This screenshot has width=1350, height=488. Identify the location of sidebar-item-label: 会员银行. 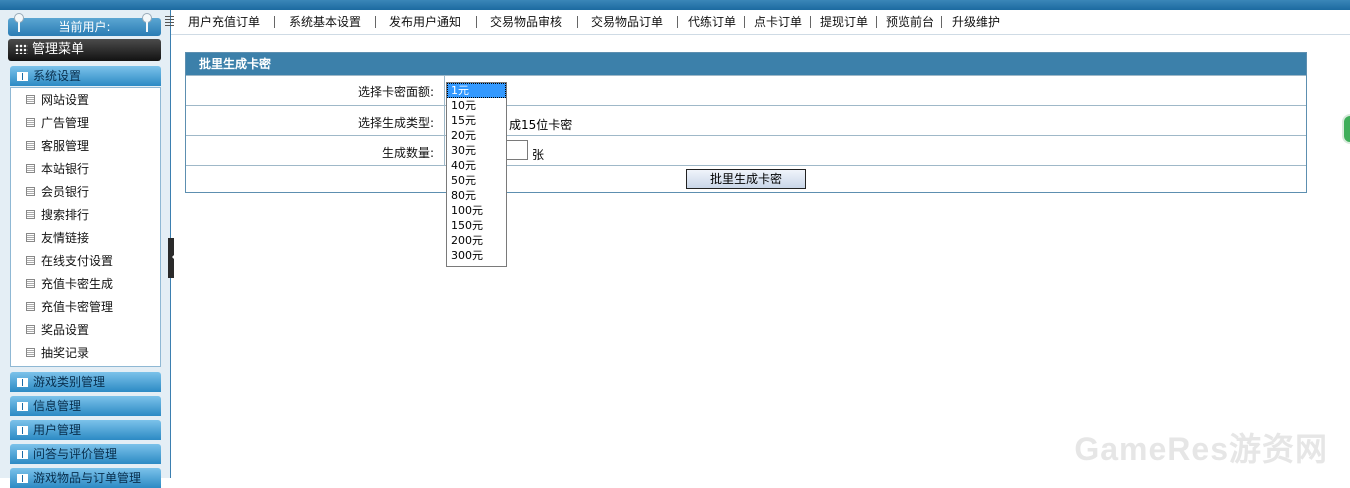
(65, 192).